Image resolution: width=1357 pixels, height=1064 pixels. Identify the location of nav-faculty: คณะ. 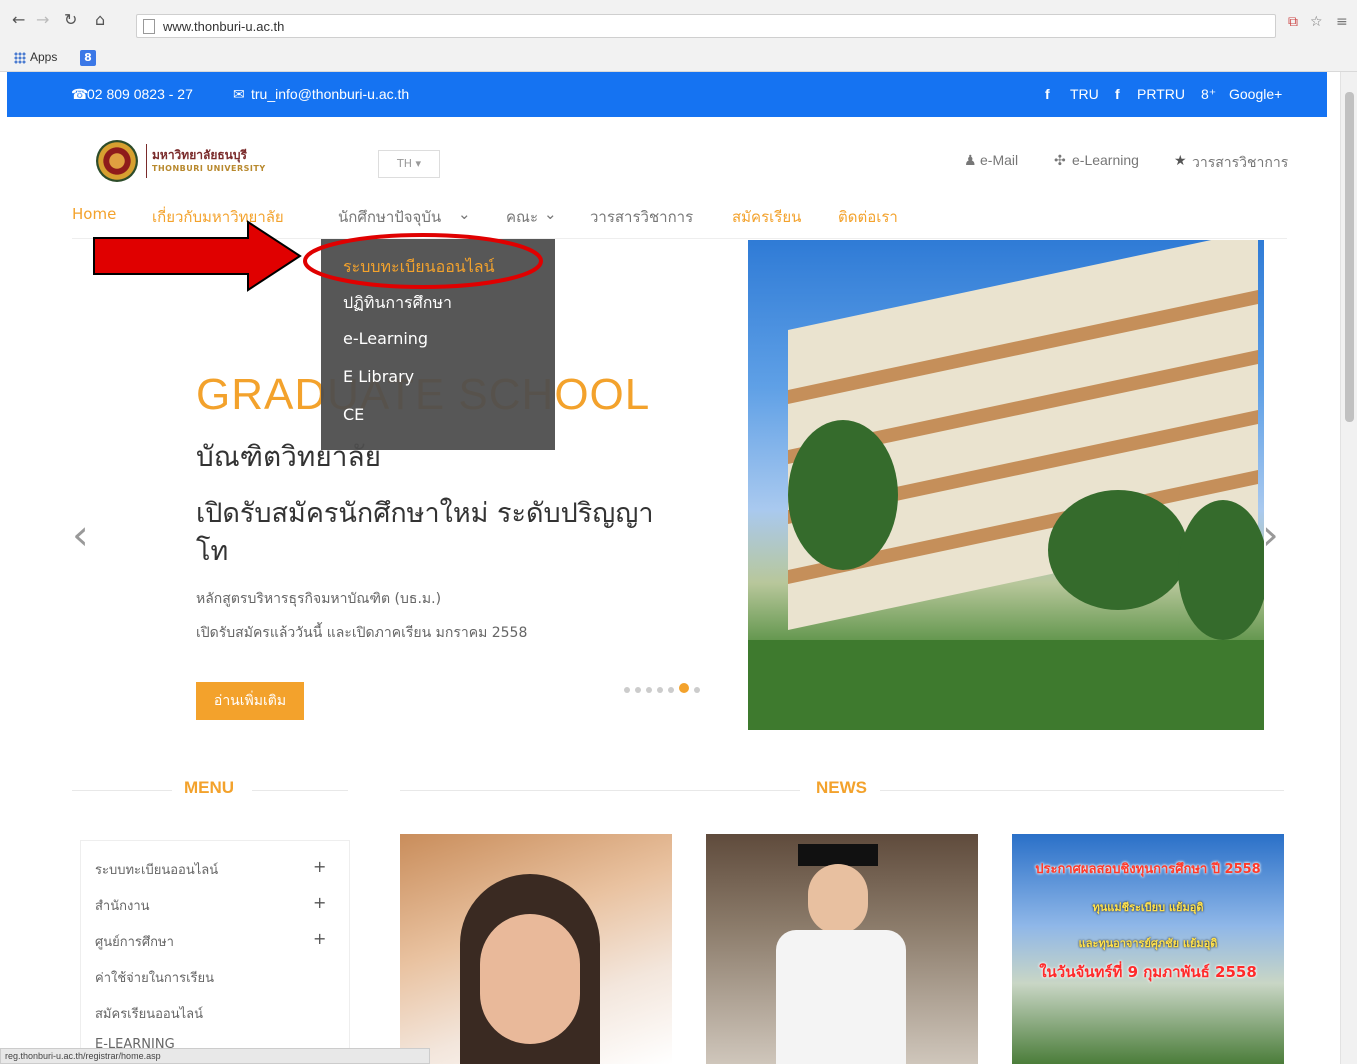
(522, 217).